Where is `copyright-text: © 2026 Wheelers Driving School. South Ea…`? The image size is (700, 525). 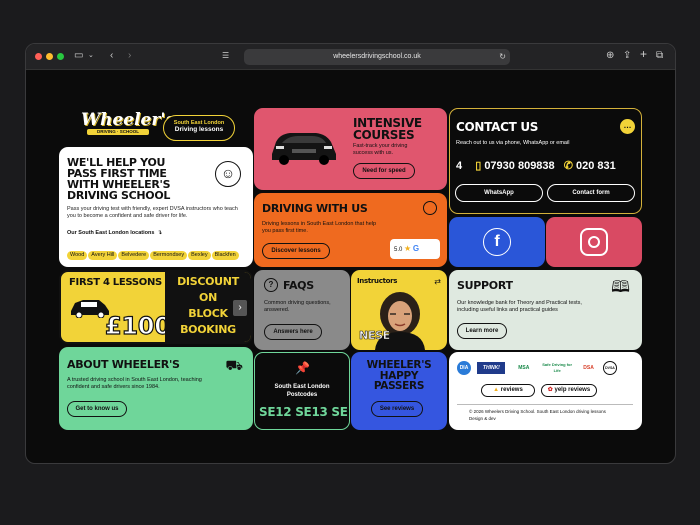 copyright-text: © 2026 Wheelers Driving School. South Ea… is located at coordinates (537, 411).